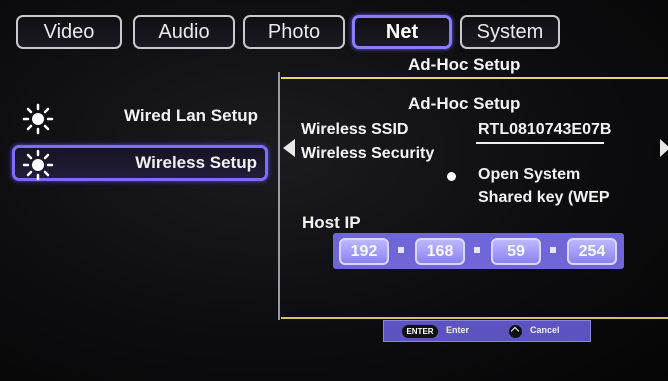  Describe the element at coordinates (540, 143) in the screenshot. I see `ssid-underline` at that location.